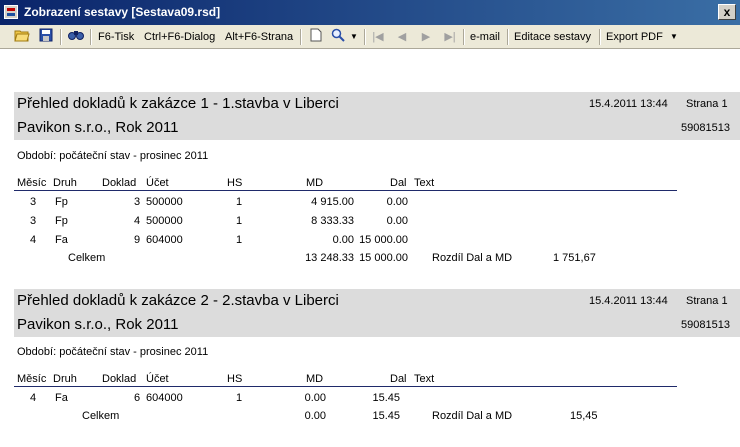 The width and height of the screenshot is (740, 447). Describe the element at coordinates (634, 37) in the screenshot. I see `export-pdf-button: Export PDF` at that location.